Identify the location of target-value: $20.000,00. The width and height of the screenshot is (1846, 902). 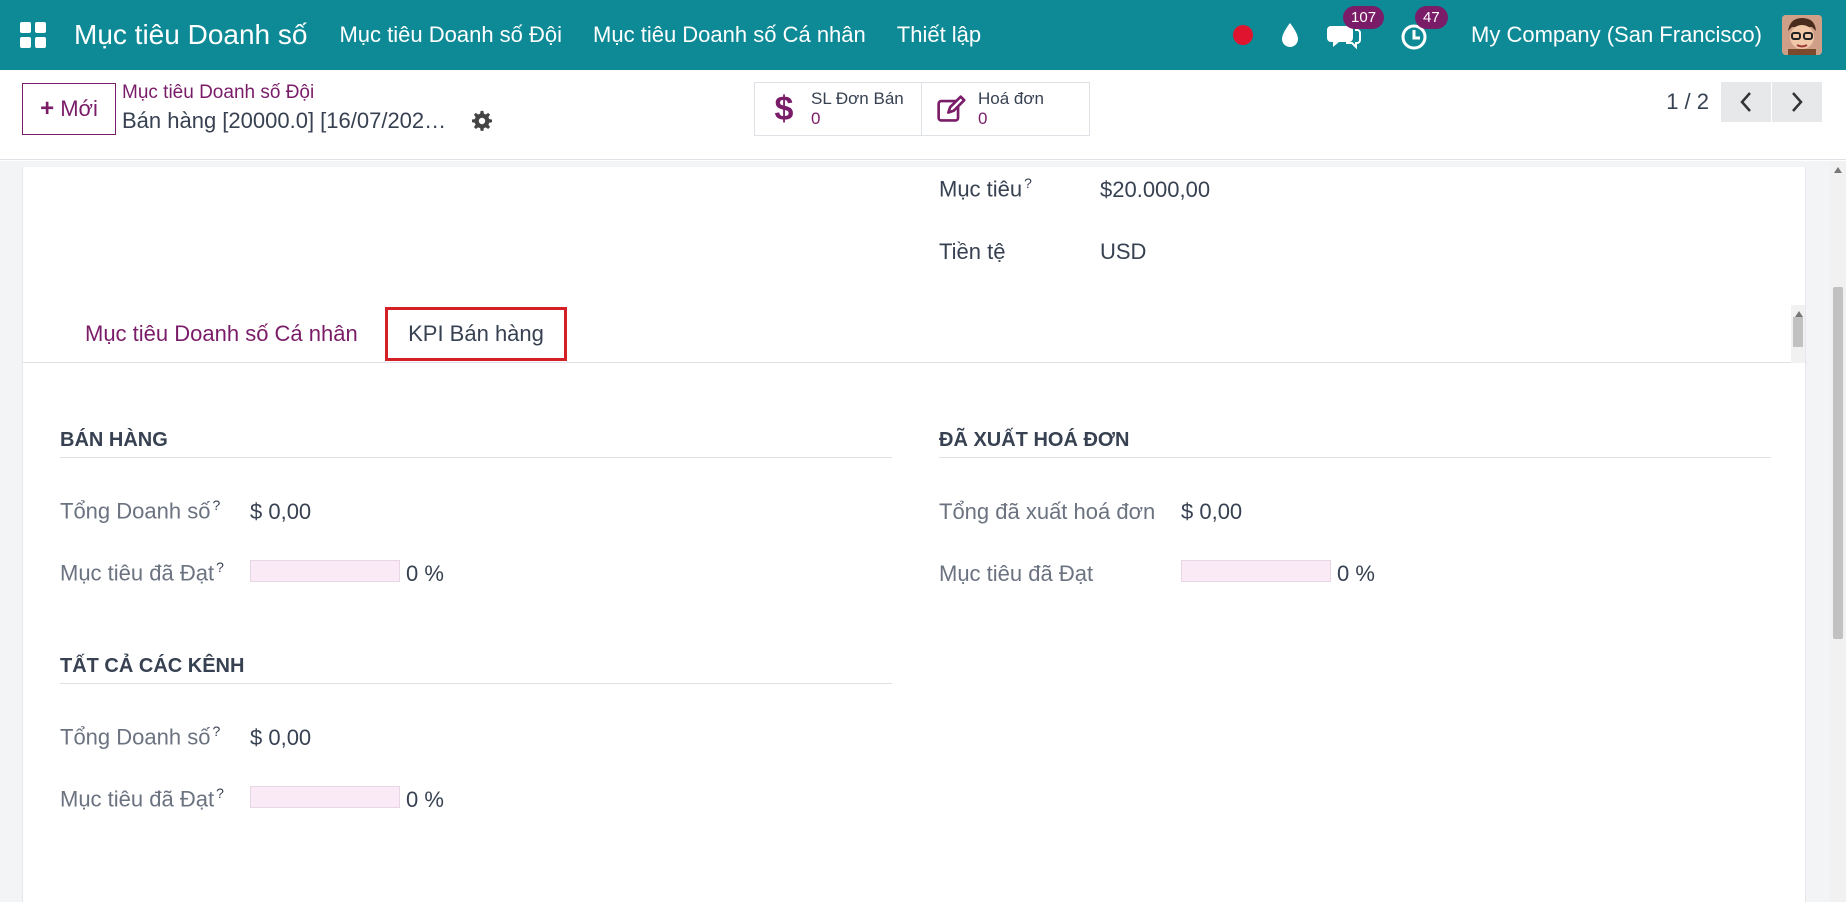
(1155, 190).